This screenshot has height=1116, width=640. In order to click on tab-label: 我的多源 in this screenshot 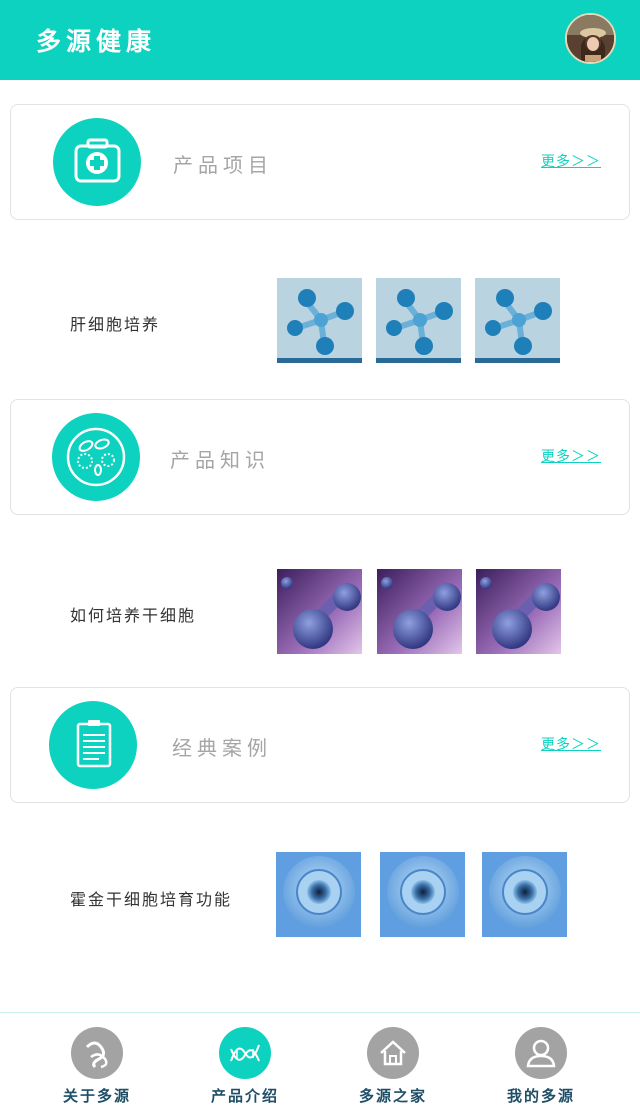, I will do `click(540, 1096)`.